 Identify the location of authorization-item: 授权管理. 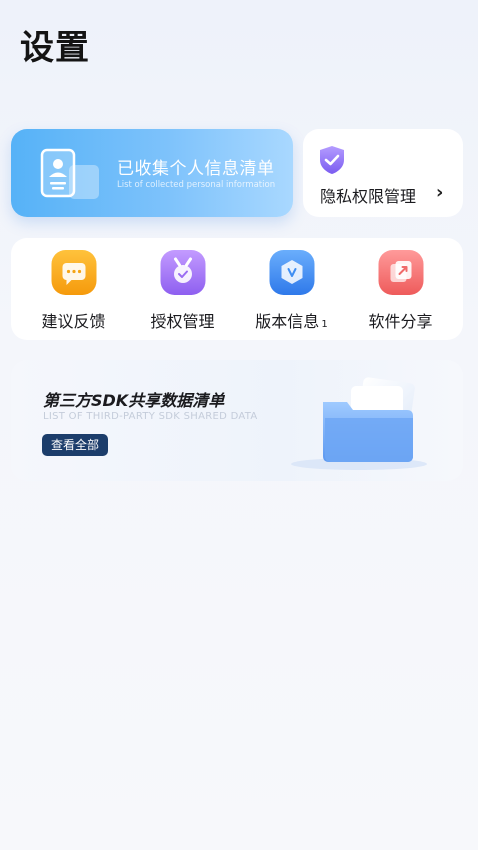
(182, 293).